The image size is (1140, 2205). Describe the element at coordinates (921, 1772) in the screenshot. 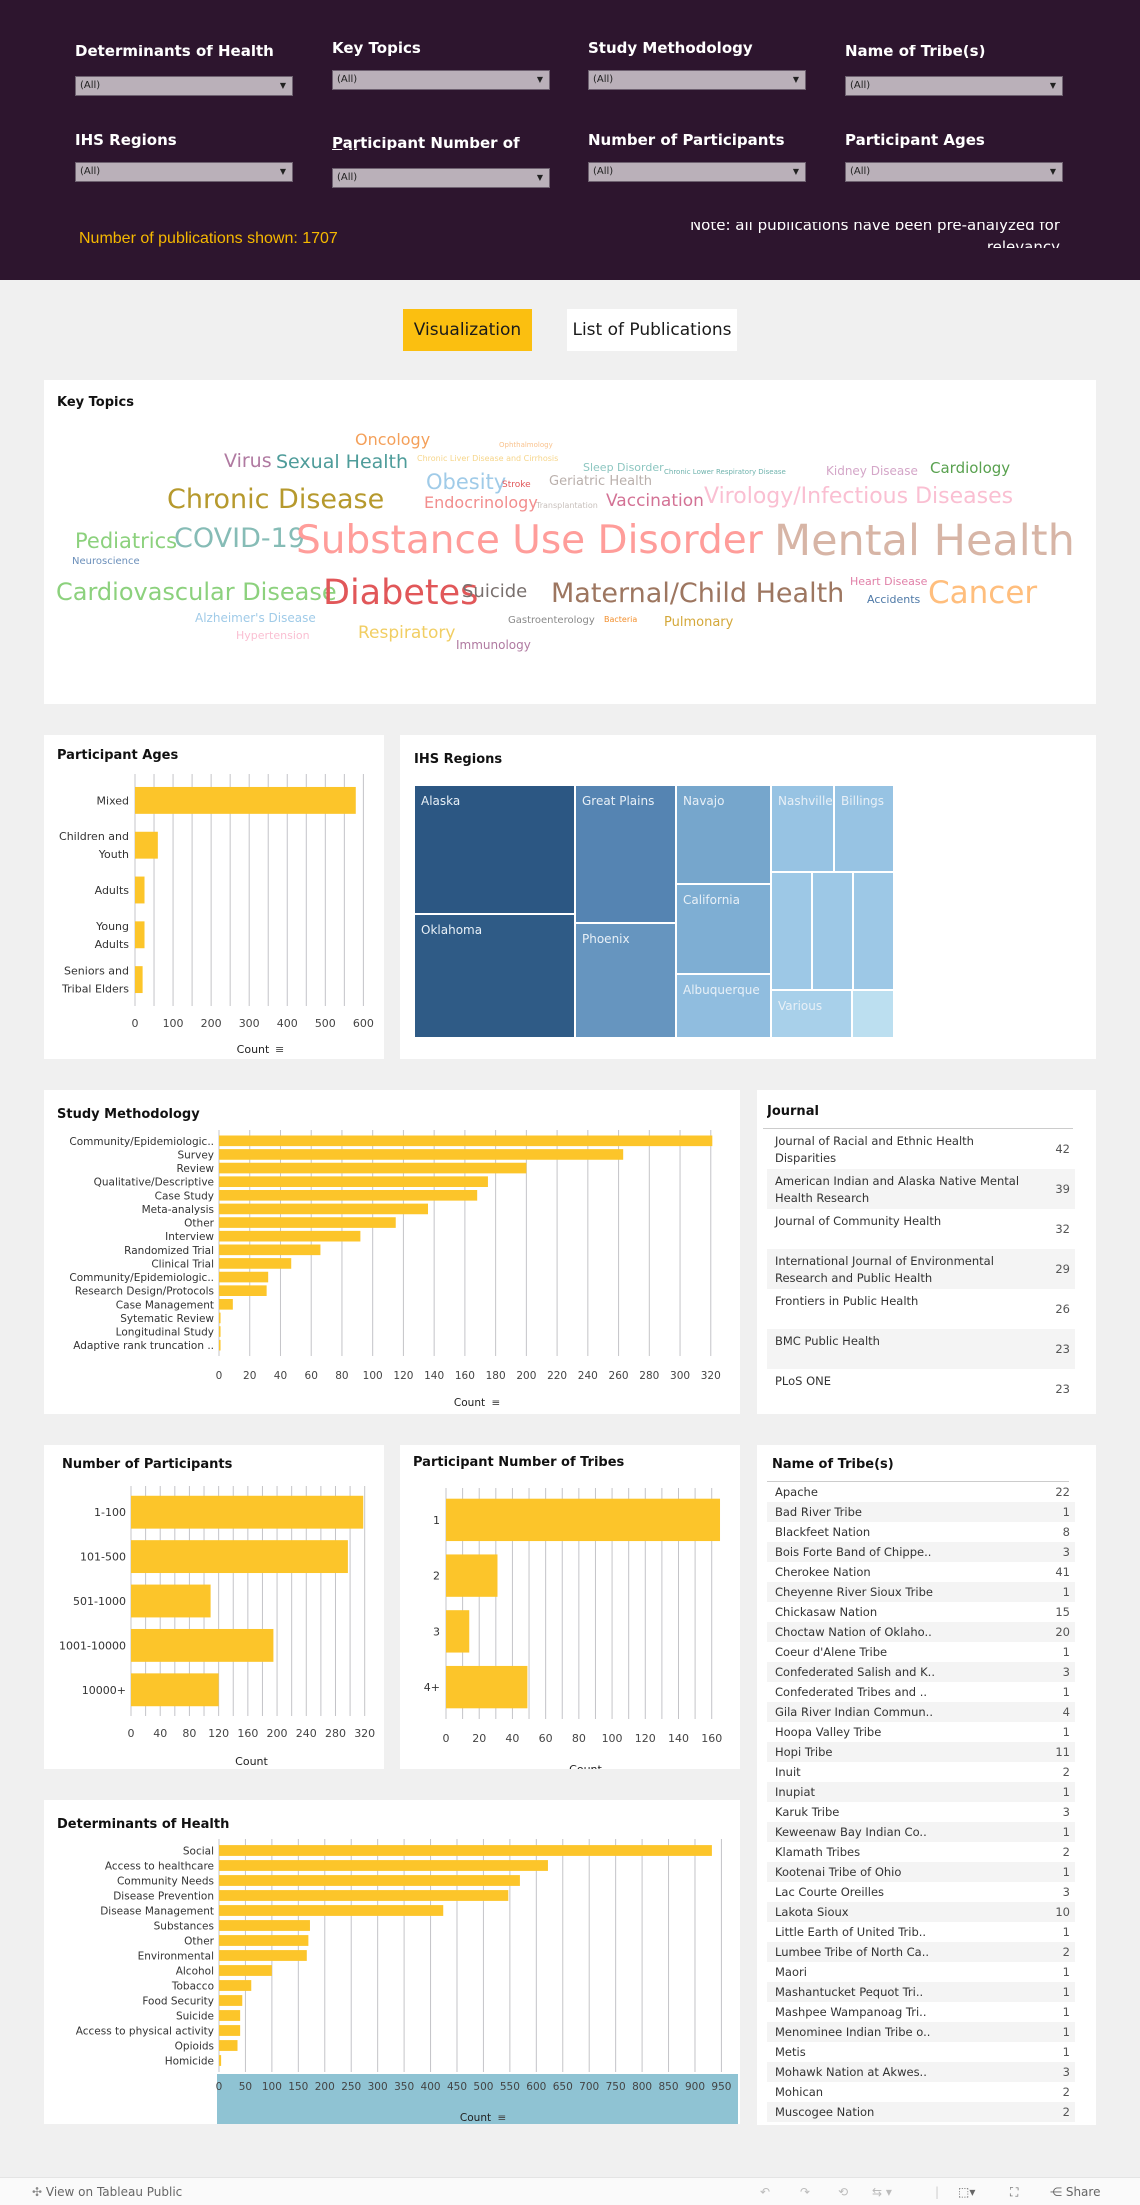

I see `tribe-row: Inuit 2` at that location.